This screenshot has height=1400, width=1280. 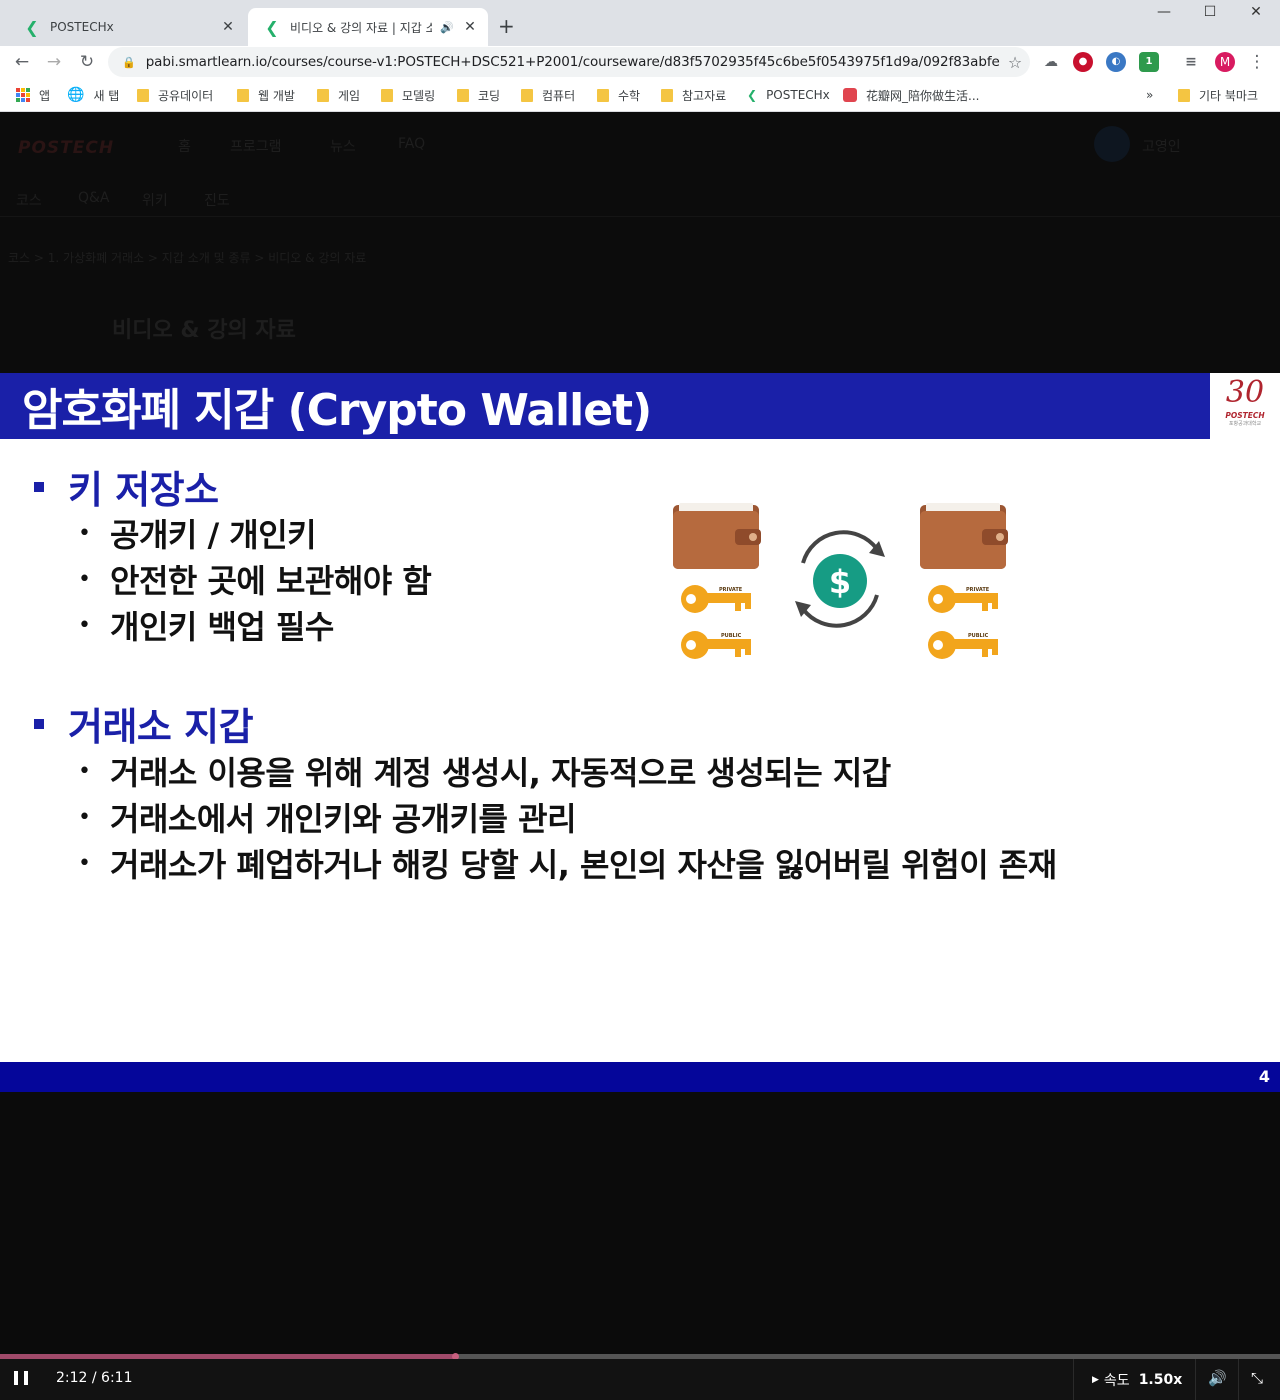 What do you see at coordinates (1229, 95) in the screenshot?
I see `bookmark-label: 기타 북마크` at bounding box center [1229, 95].